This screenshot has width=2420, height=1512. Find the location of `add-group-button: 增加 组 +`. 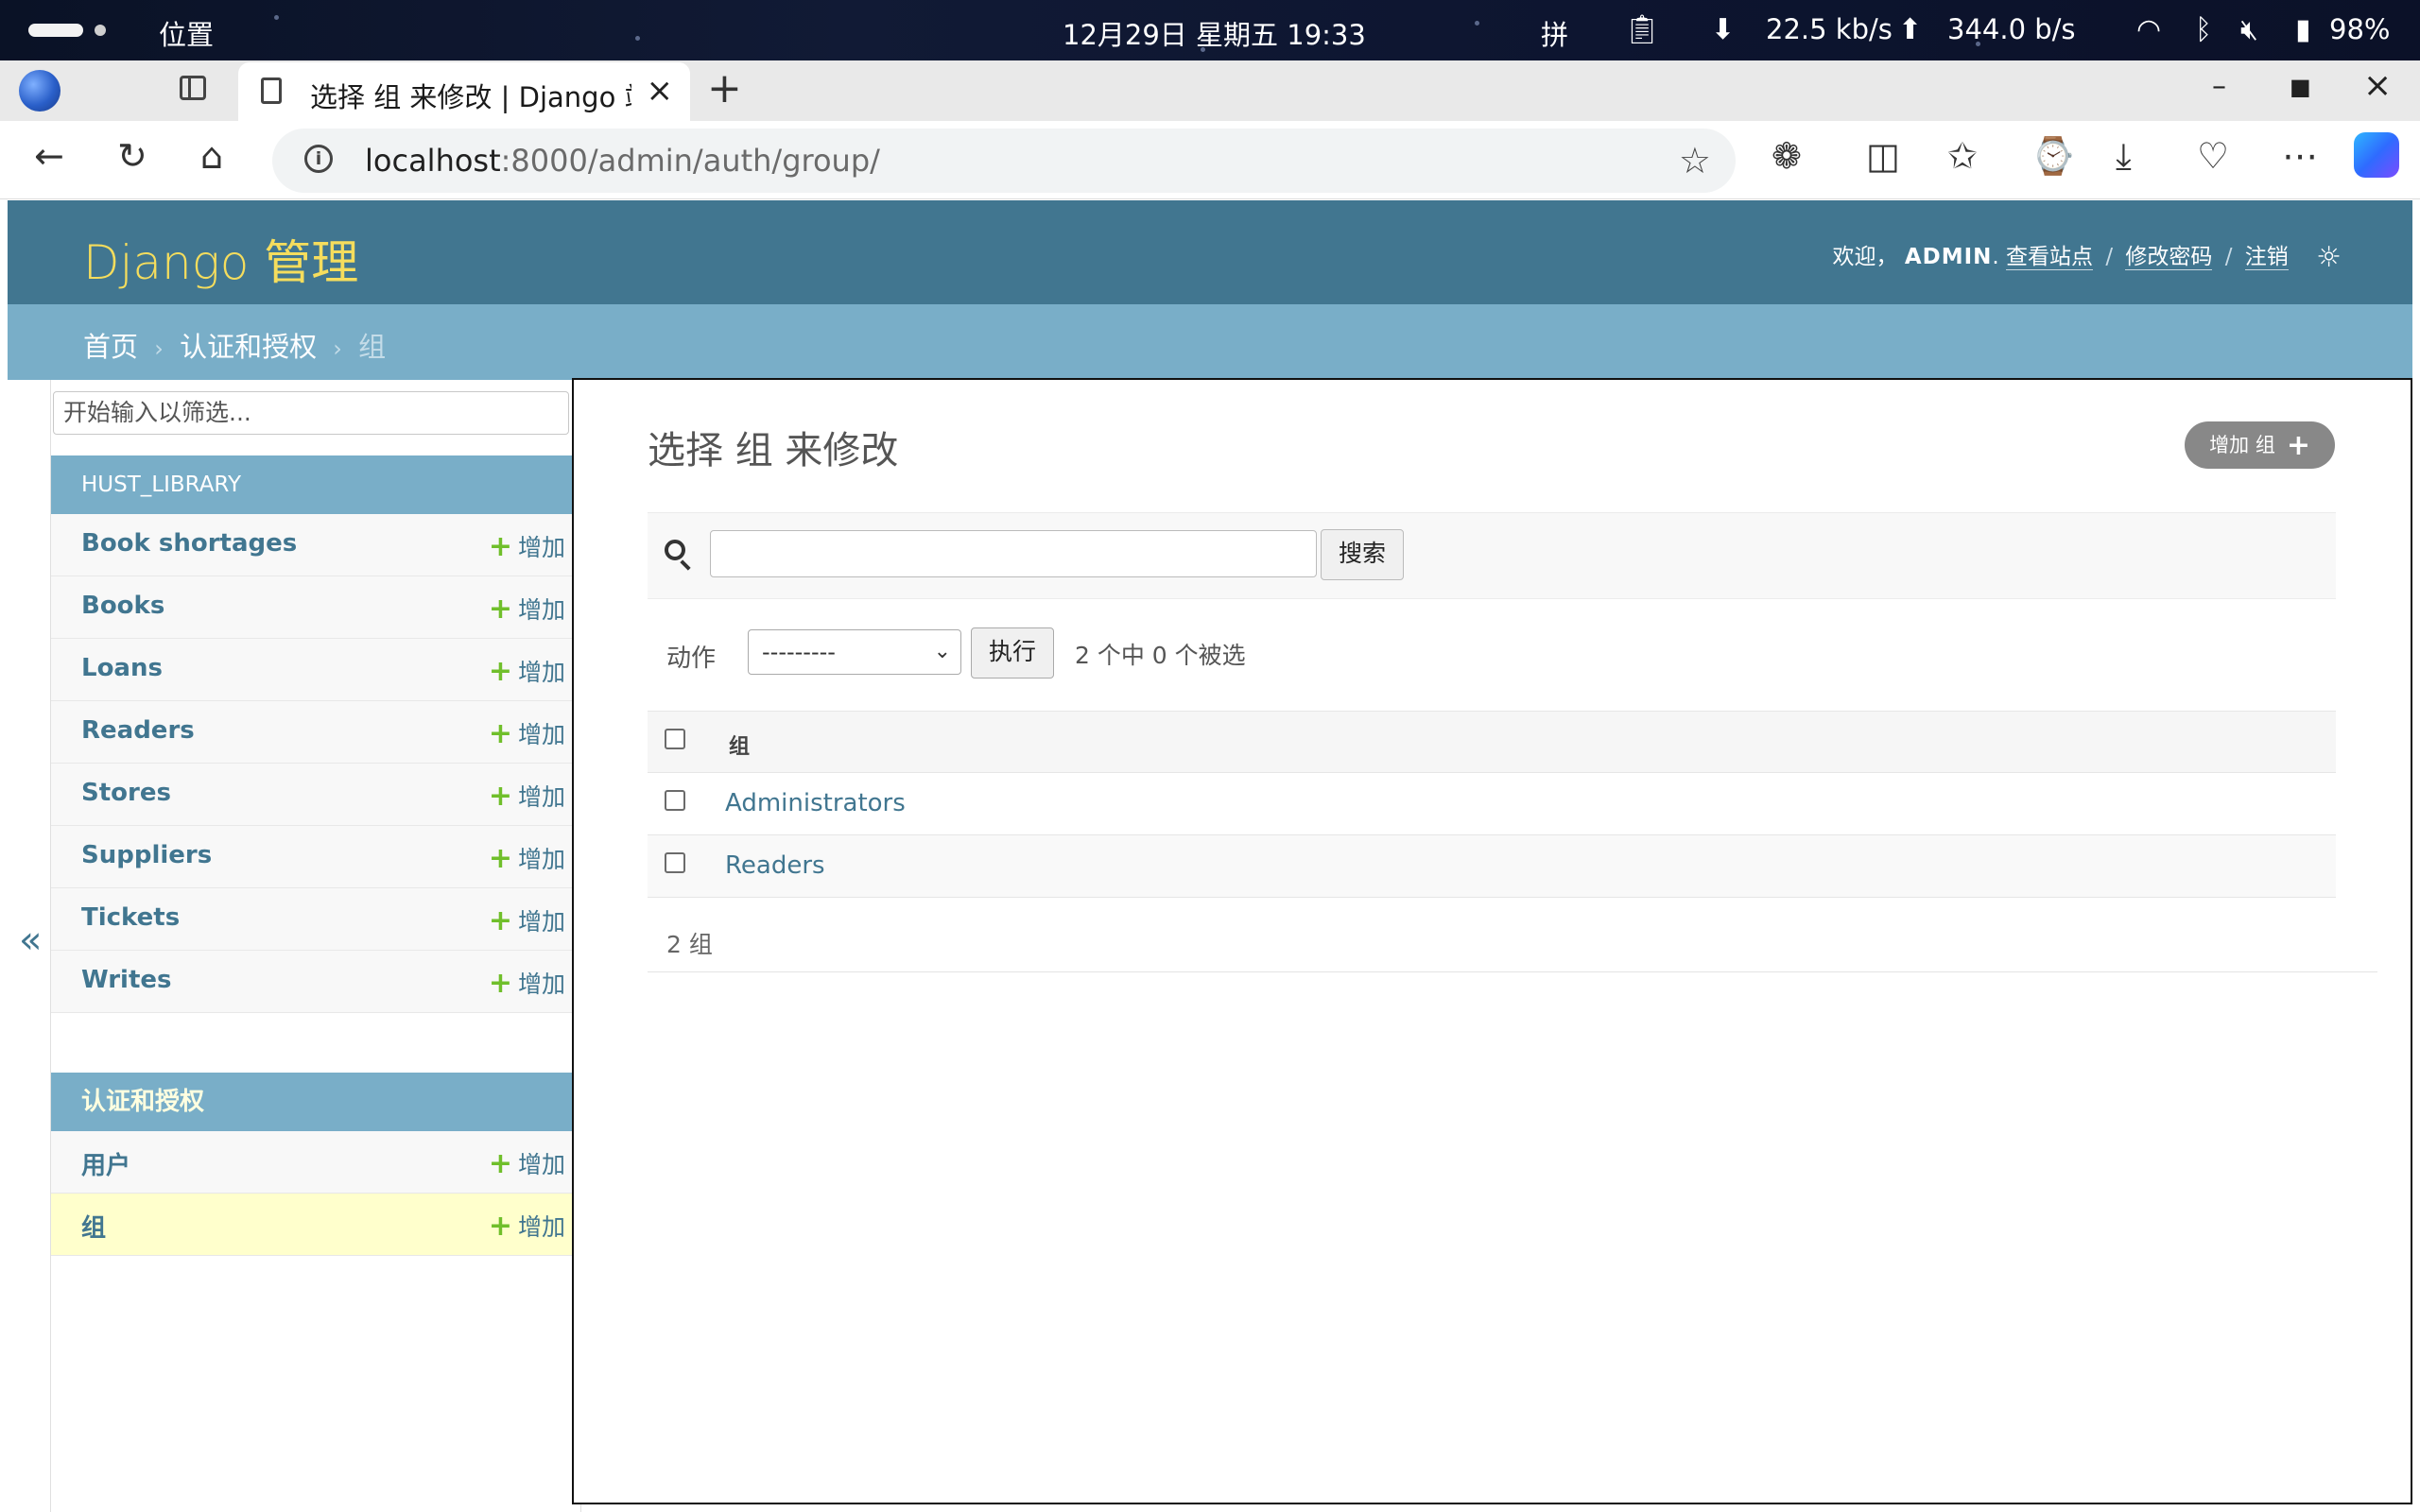

add-group-button: 增加 组 + is located at coordinates (2260, 445).